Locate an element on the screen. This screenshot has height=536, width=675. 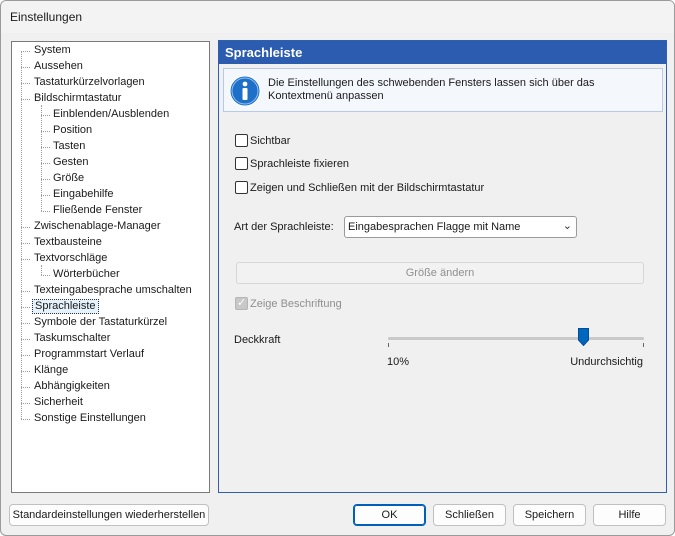
tree-item-sprachleiste: Sprachleiste is located at coordinates (65, 306).